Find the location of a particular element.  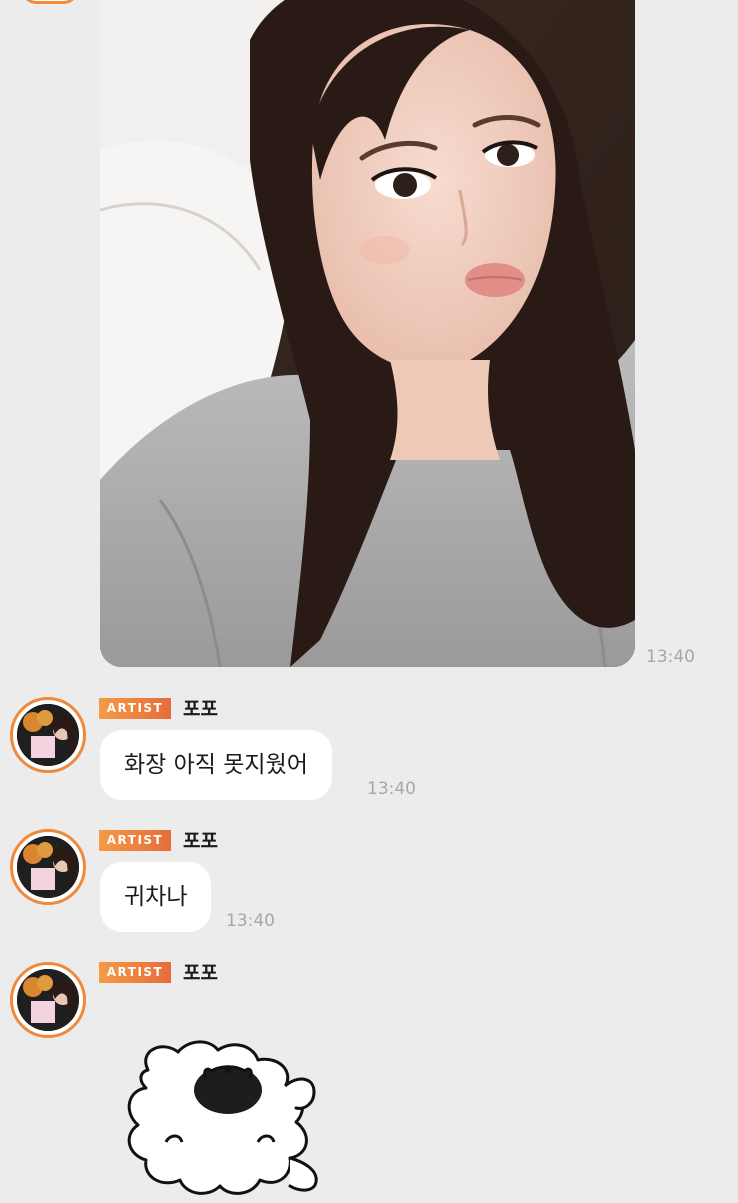

sleeping-cat-sticker-icon is located at coordinates (228, 1114).